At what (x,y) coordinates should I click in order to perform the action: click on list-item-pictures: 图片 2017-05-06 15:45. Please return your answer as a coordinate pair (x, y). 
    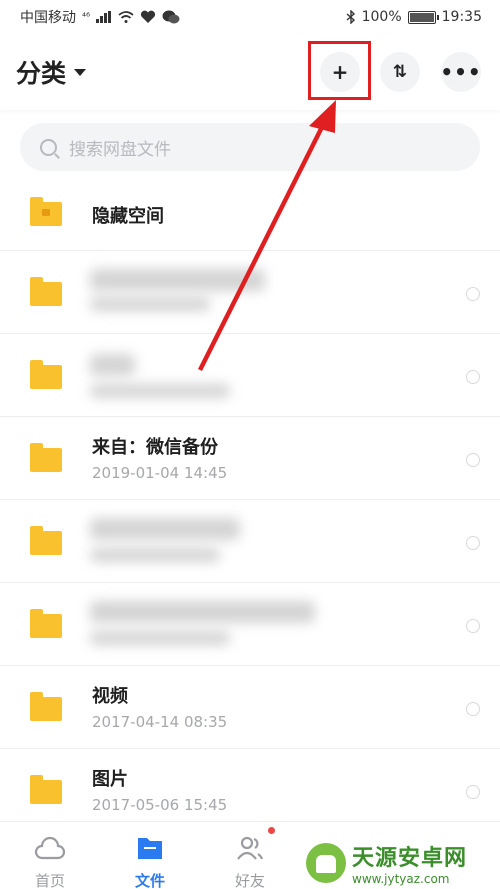
    Looking at the image, I should click on (250, 790).